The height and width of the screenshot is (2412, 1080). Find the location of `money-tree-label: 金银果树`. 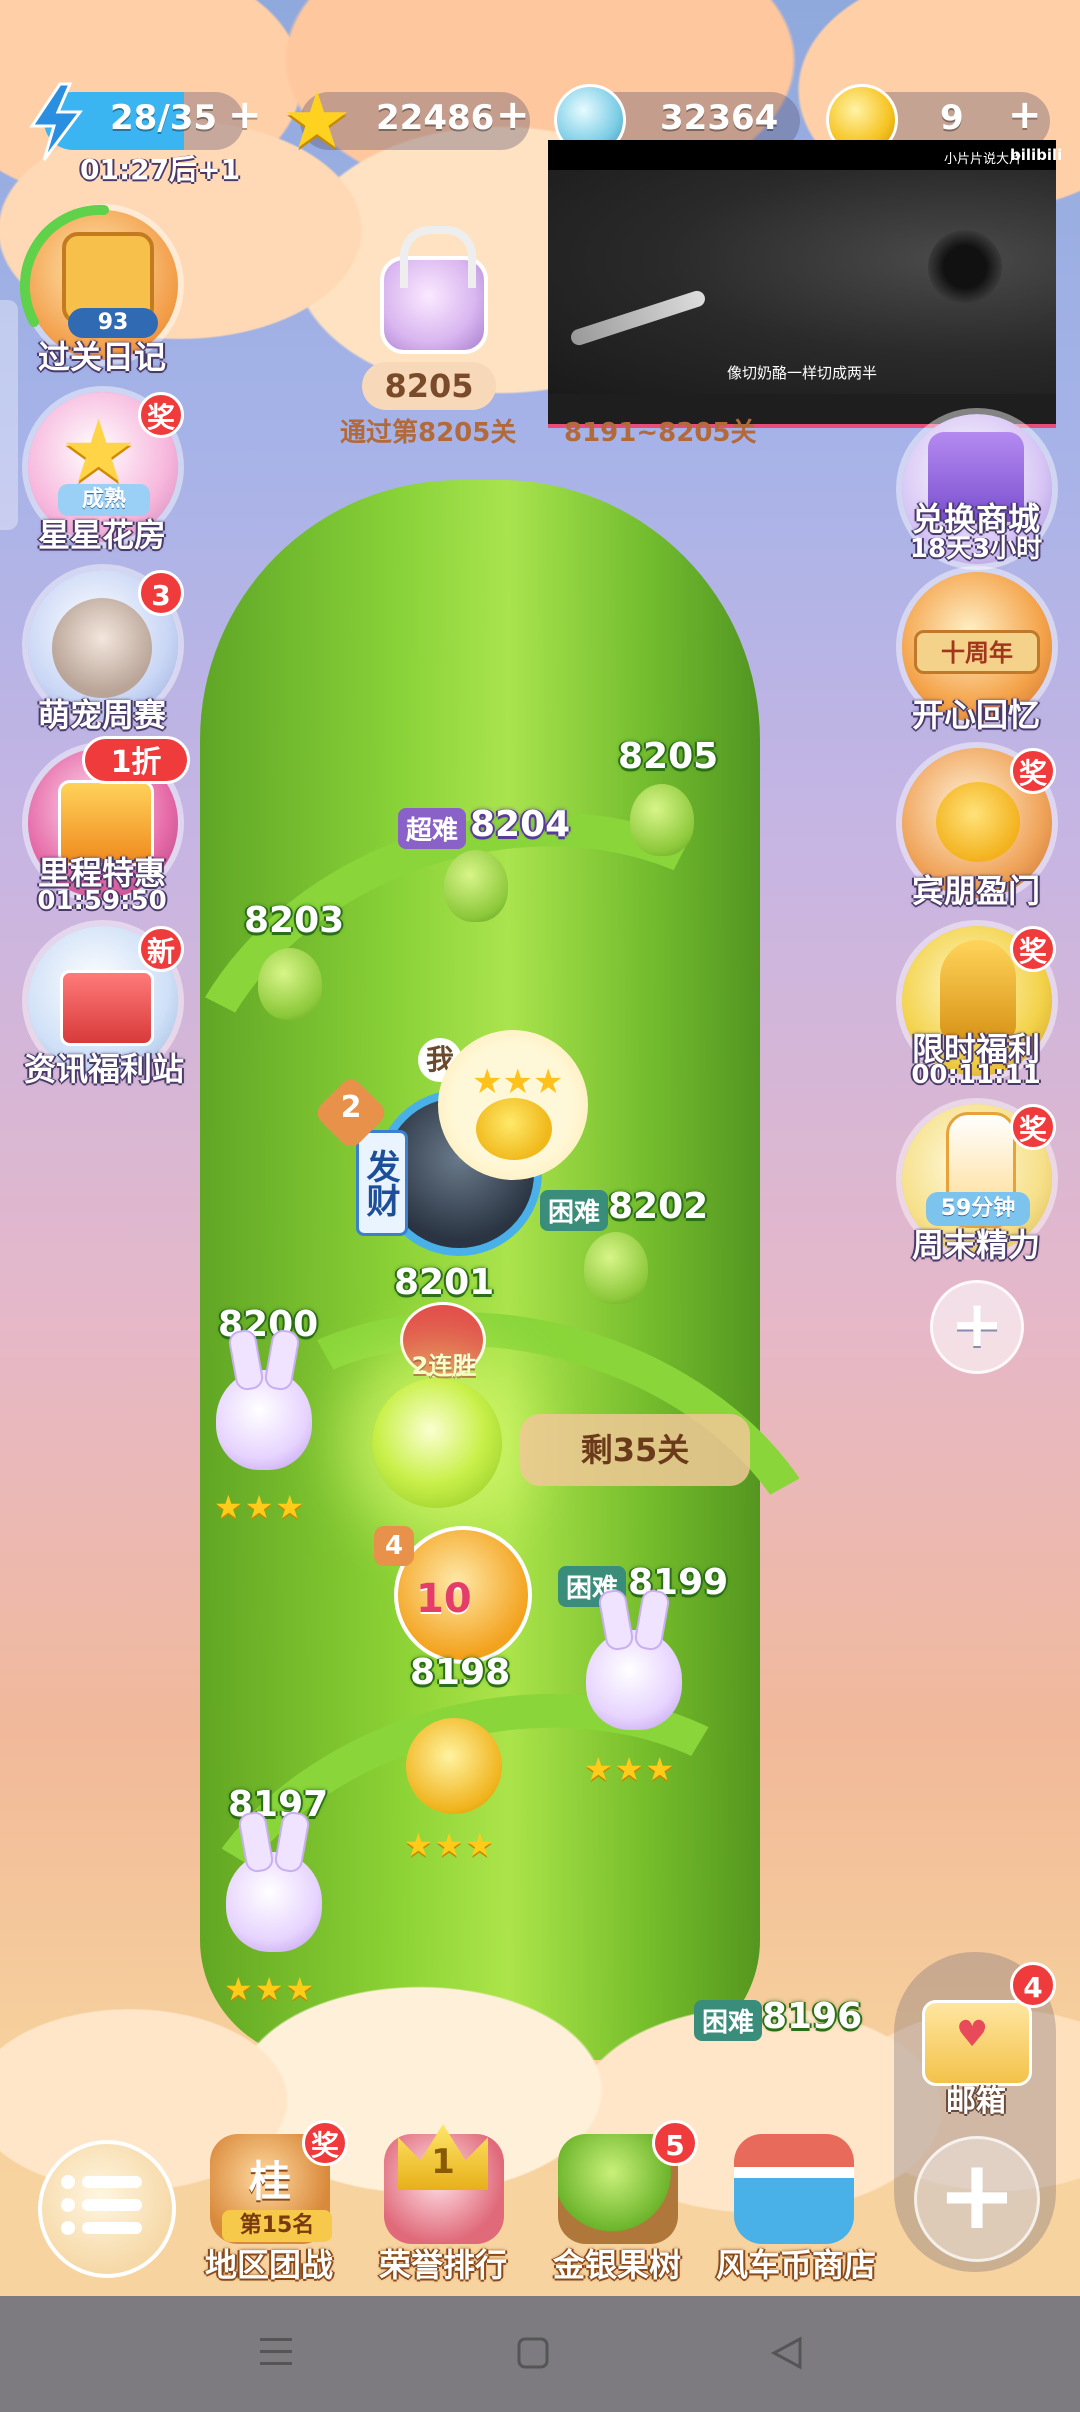

money-tree-label: 金银果树 is located at coordinates (616, 2265).